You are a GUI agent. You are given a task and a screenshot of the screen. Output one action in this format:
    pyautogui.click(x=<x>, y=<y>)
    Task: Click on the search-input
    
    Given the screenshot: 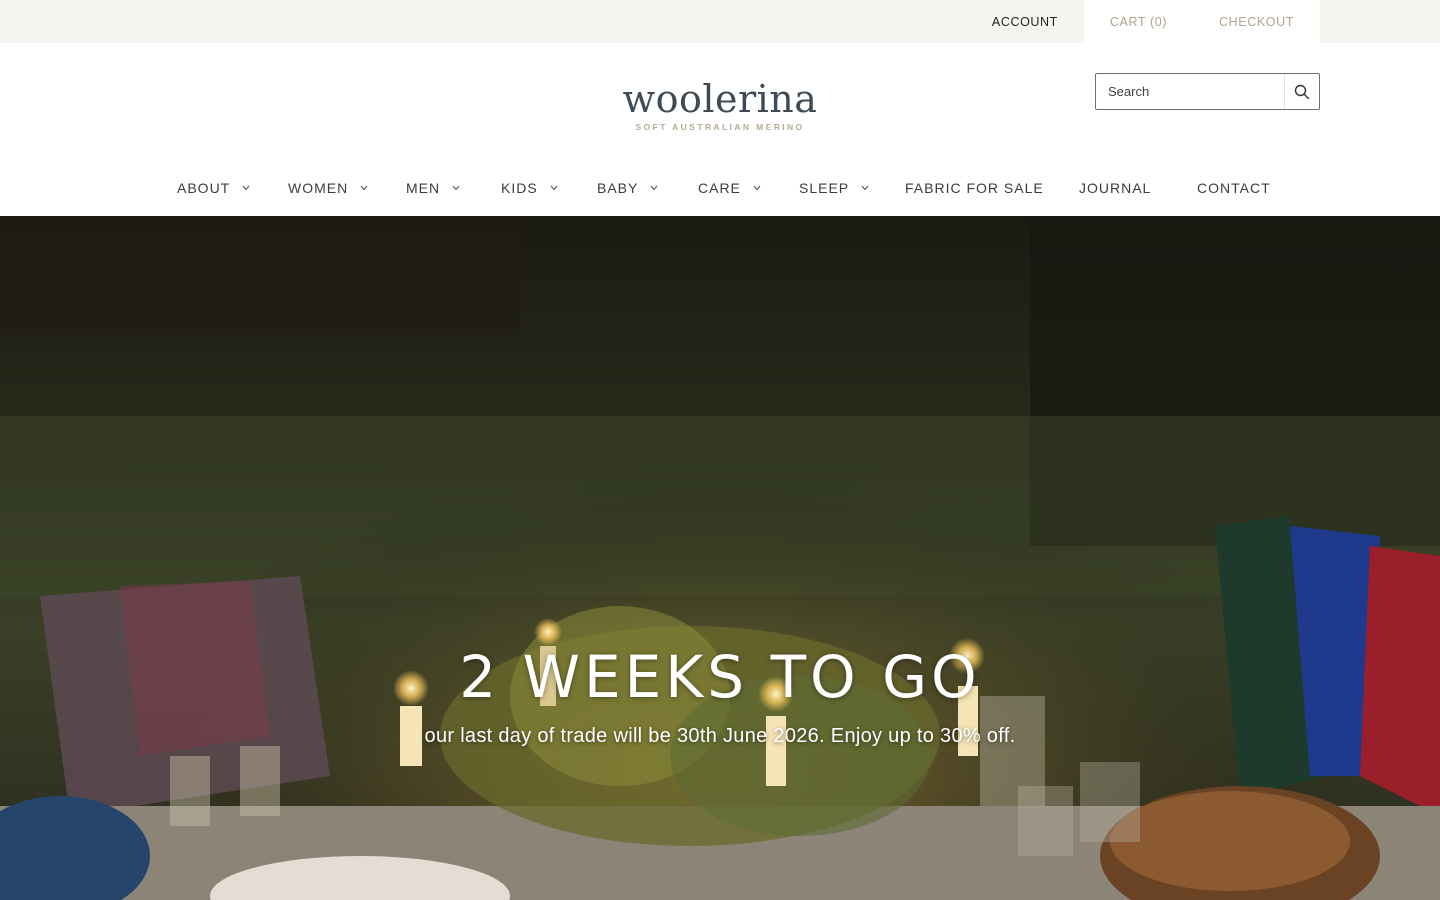 What is the action you would take?
    pyautogui.click(x=1190, y=91)
    